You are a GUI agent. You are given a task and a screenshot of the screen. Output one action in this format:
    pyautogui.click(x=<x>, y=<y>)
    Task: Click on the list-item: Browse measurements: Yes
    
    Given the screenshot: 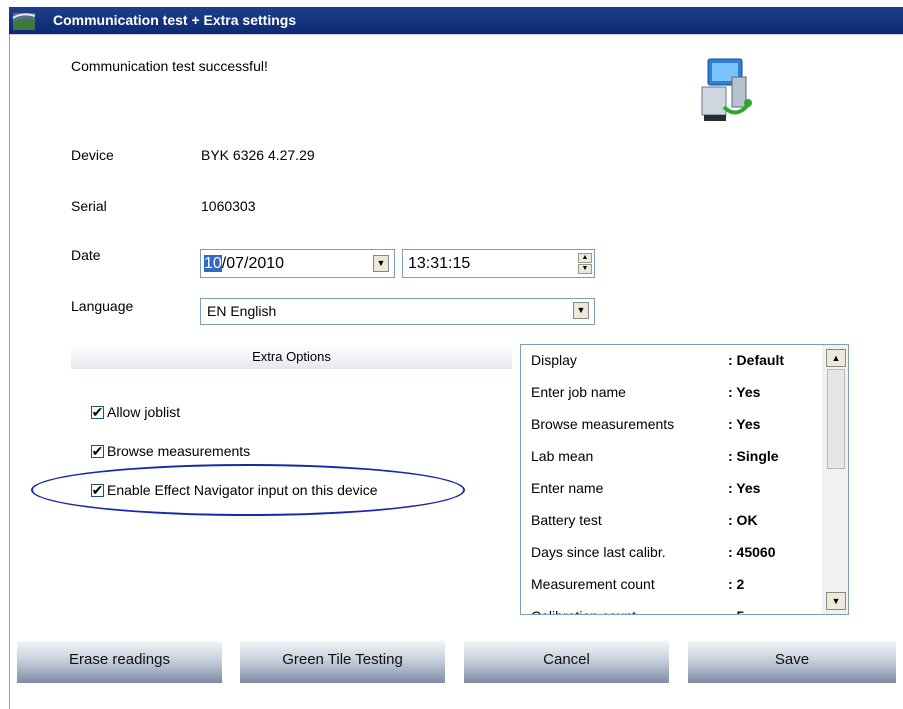 What is the action you would take?
    pyautogui.click(x=671, y=425)
    